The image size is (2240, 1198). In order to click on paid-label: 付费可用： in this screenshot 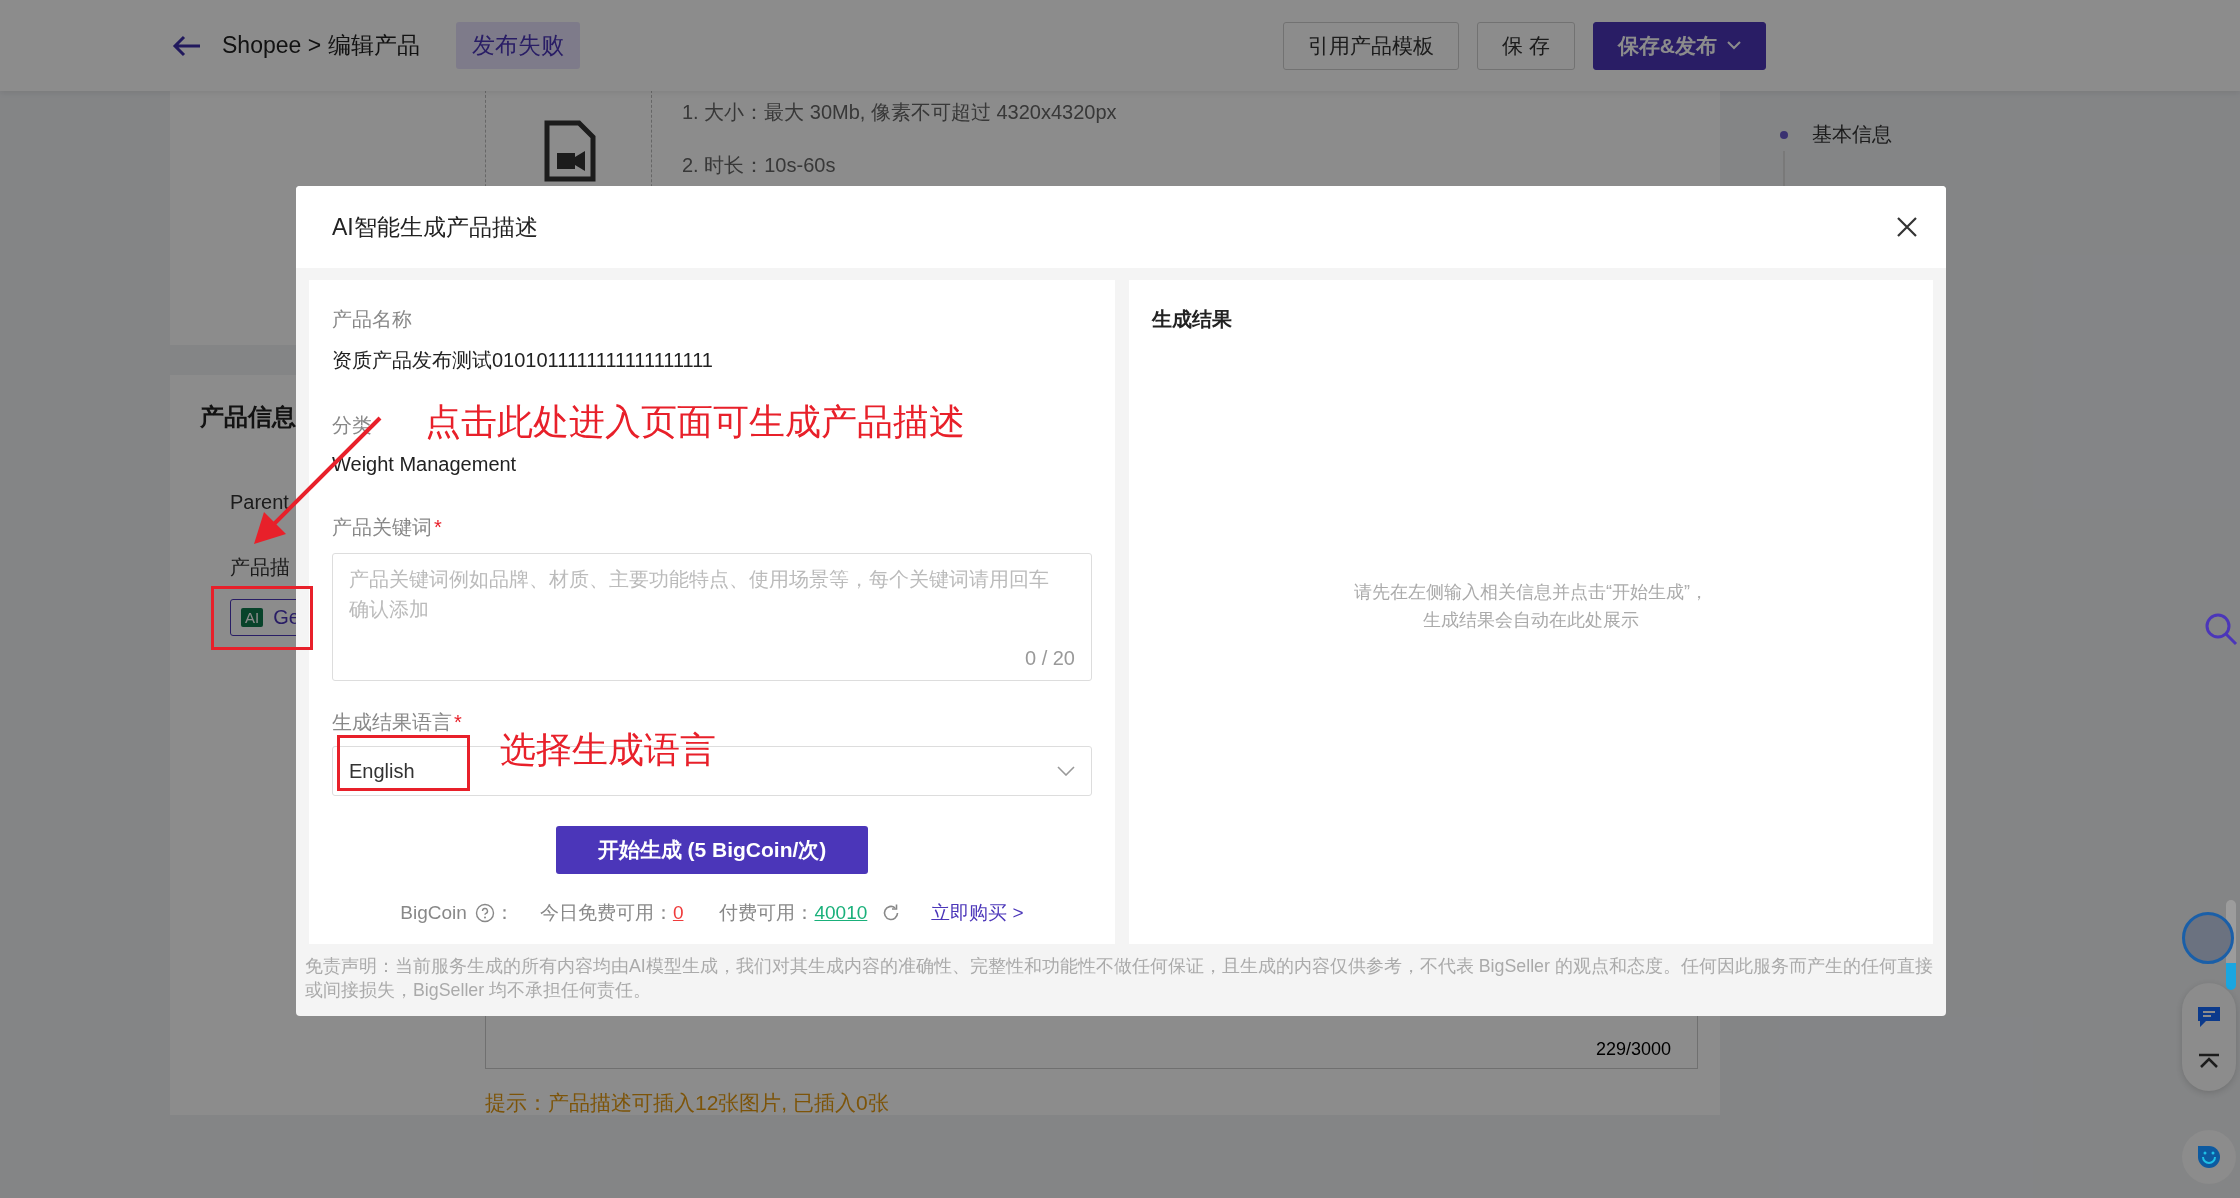, I will do `click(767, 913)`.